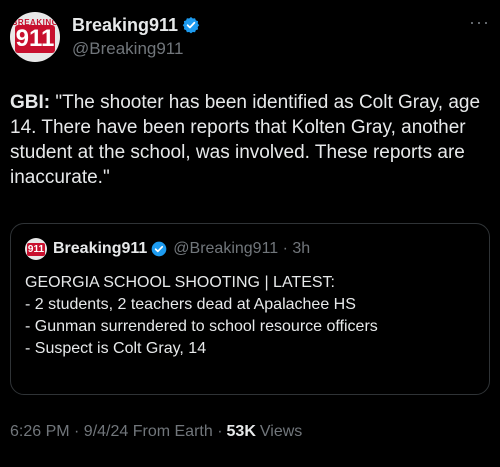 This screenshot has height=467, width=500. What do you see at coordinates (281, 431) in the screenshot?
I see `views-label: Views` at bounding box center [281, 431].